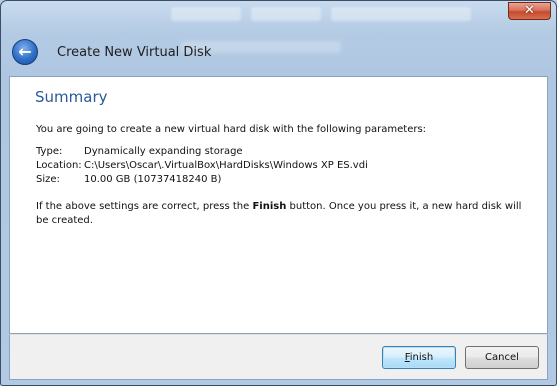 The image size is (557, 386). Describe the element at coordinates (49, 151) in the screenshot. I see `param-label: Type:` at that location.